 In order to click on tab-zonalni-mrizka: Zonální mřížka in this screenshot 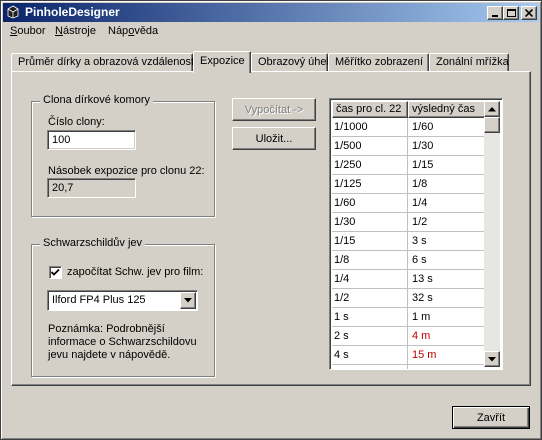, I will do `click(469, 62)`.